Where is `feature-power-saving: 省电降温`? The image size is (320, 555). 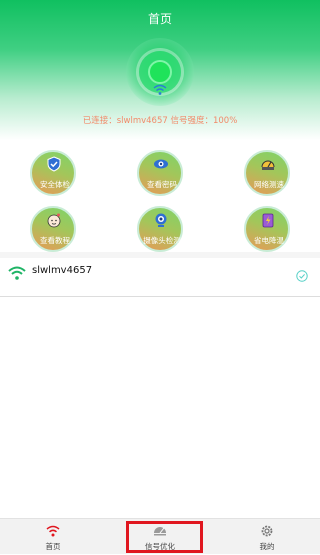
feature-power-saving: 省电降温 is located at coordinates (267, 229).